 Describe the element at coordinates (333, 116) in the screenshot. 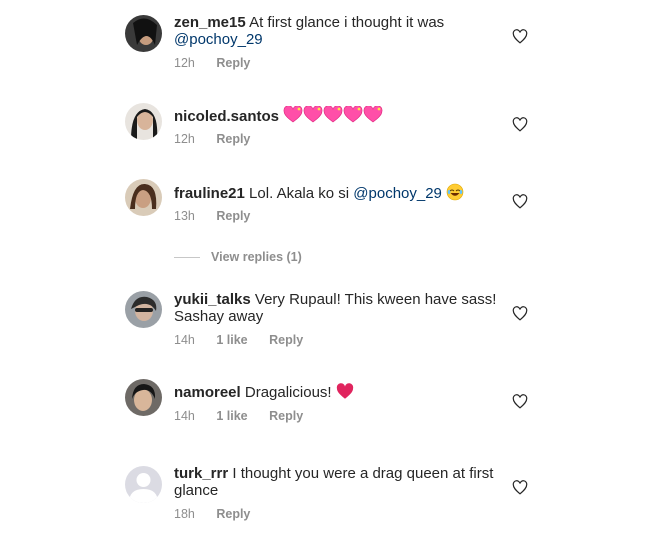

I see `sparkling-heart-emojis` at that location.